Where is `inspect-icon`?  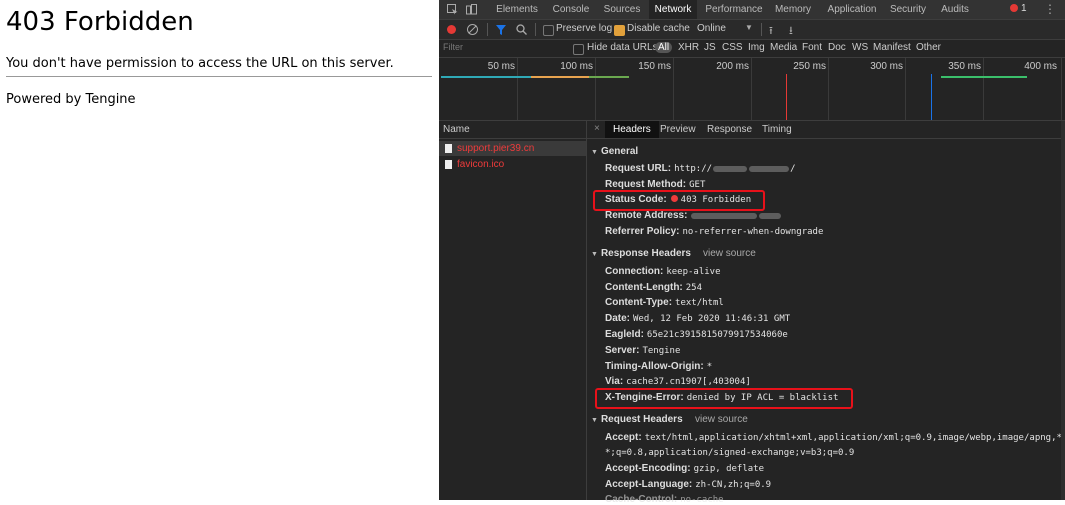
inspect-icon is located at coordinates (452, 9).